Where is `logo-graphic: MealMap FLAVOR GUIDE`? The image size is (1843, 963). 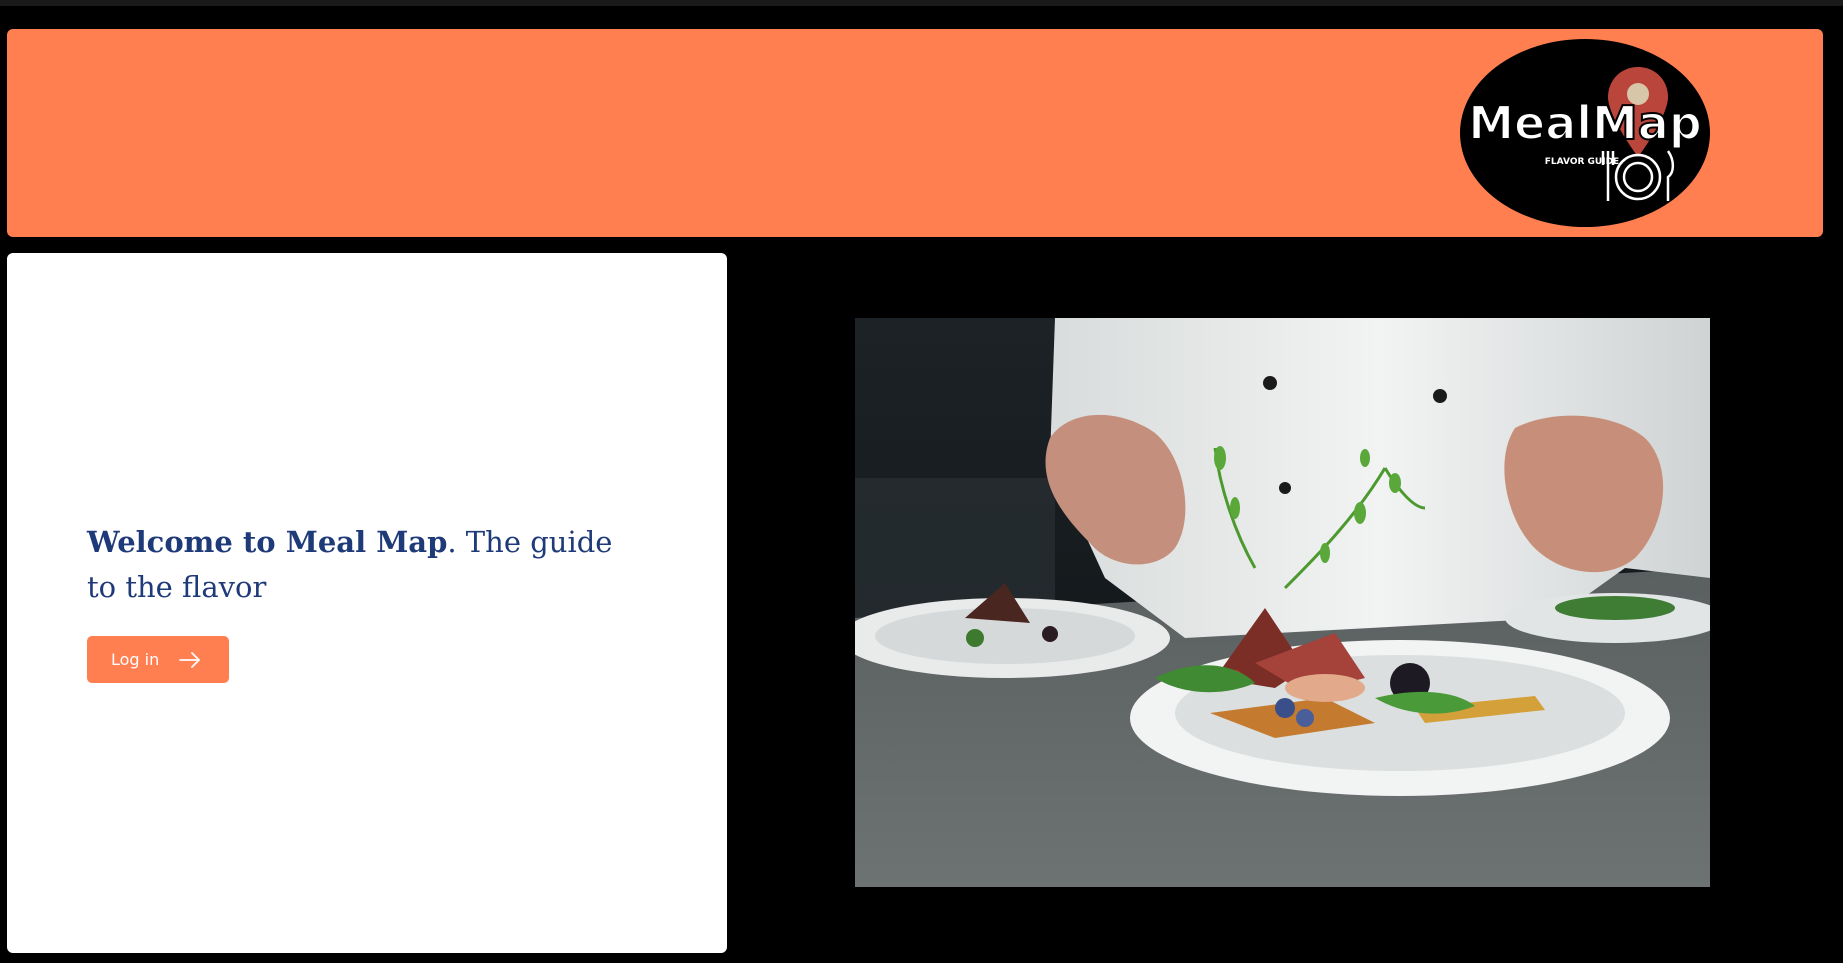
logo-graphic: MealMap FLAVOR GUIDE is located at coordinates (1585, 134).